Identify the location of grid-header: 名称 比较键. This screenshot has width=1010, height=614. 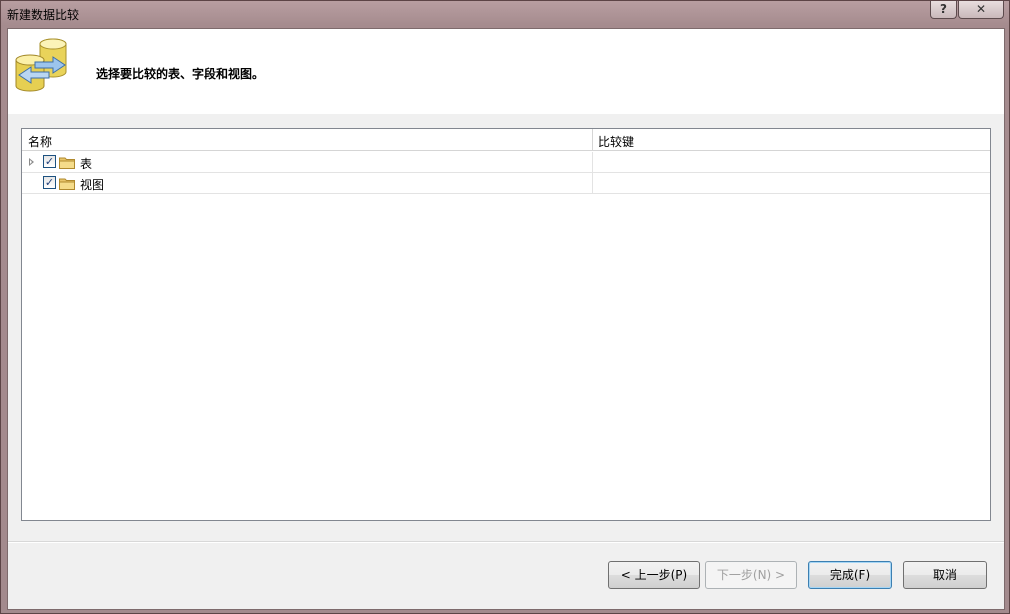
(506, 140).